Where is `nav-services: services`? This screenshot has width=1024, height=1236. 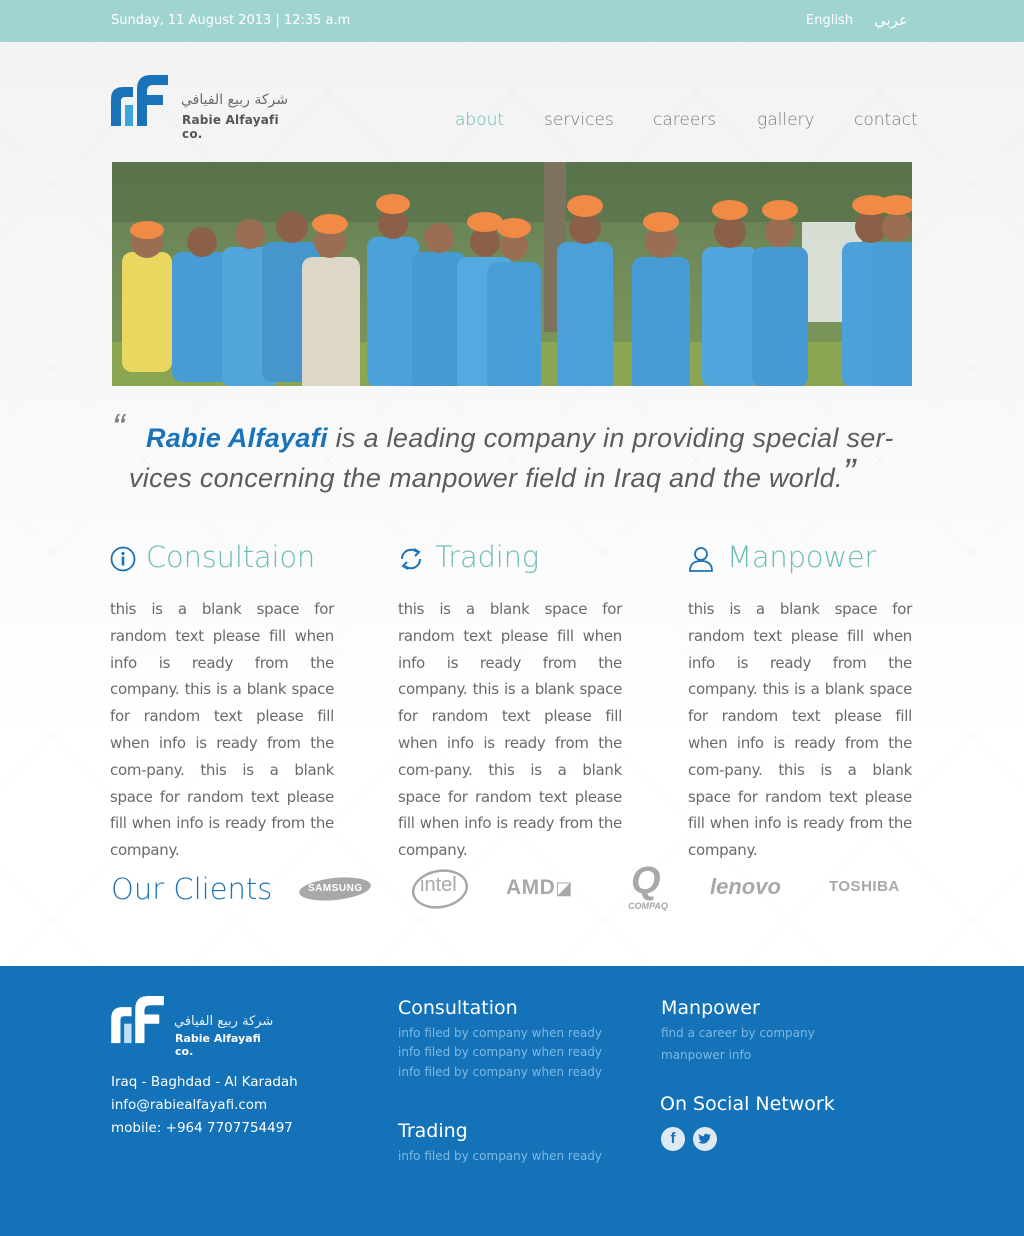 nav-services: services is located at coordinates (579, 120).